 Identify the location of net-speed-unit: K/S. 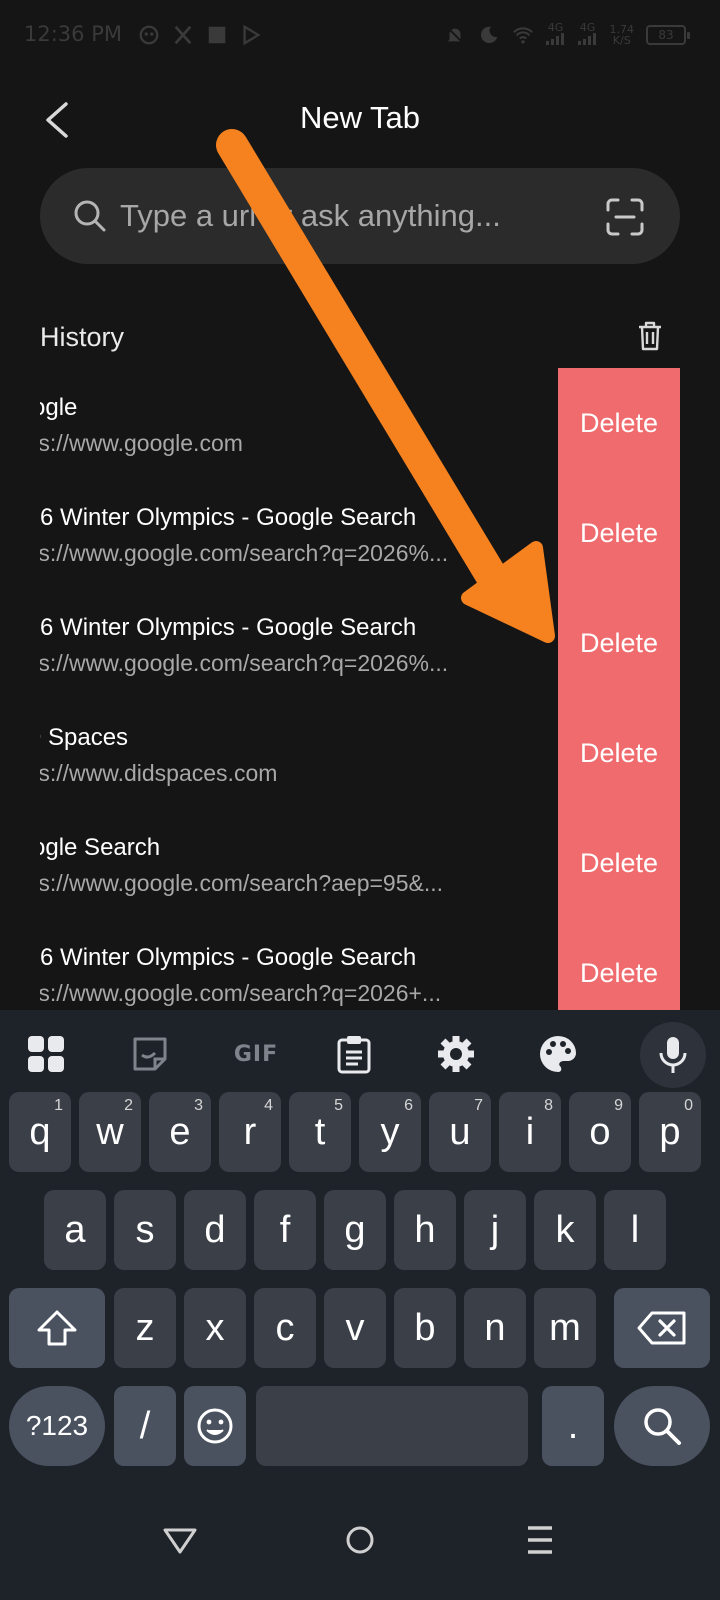
(621, 40).